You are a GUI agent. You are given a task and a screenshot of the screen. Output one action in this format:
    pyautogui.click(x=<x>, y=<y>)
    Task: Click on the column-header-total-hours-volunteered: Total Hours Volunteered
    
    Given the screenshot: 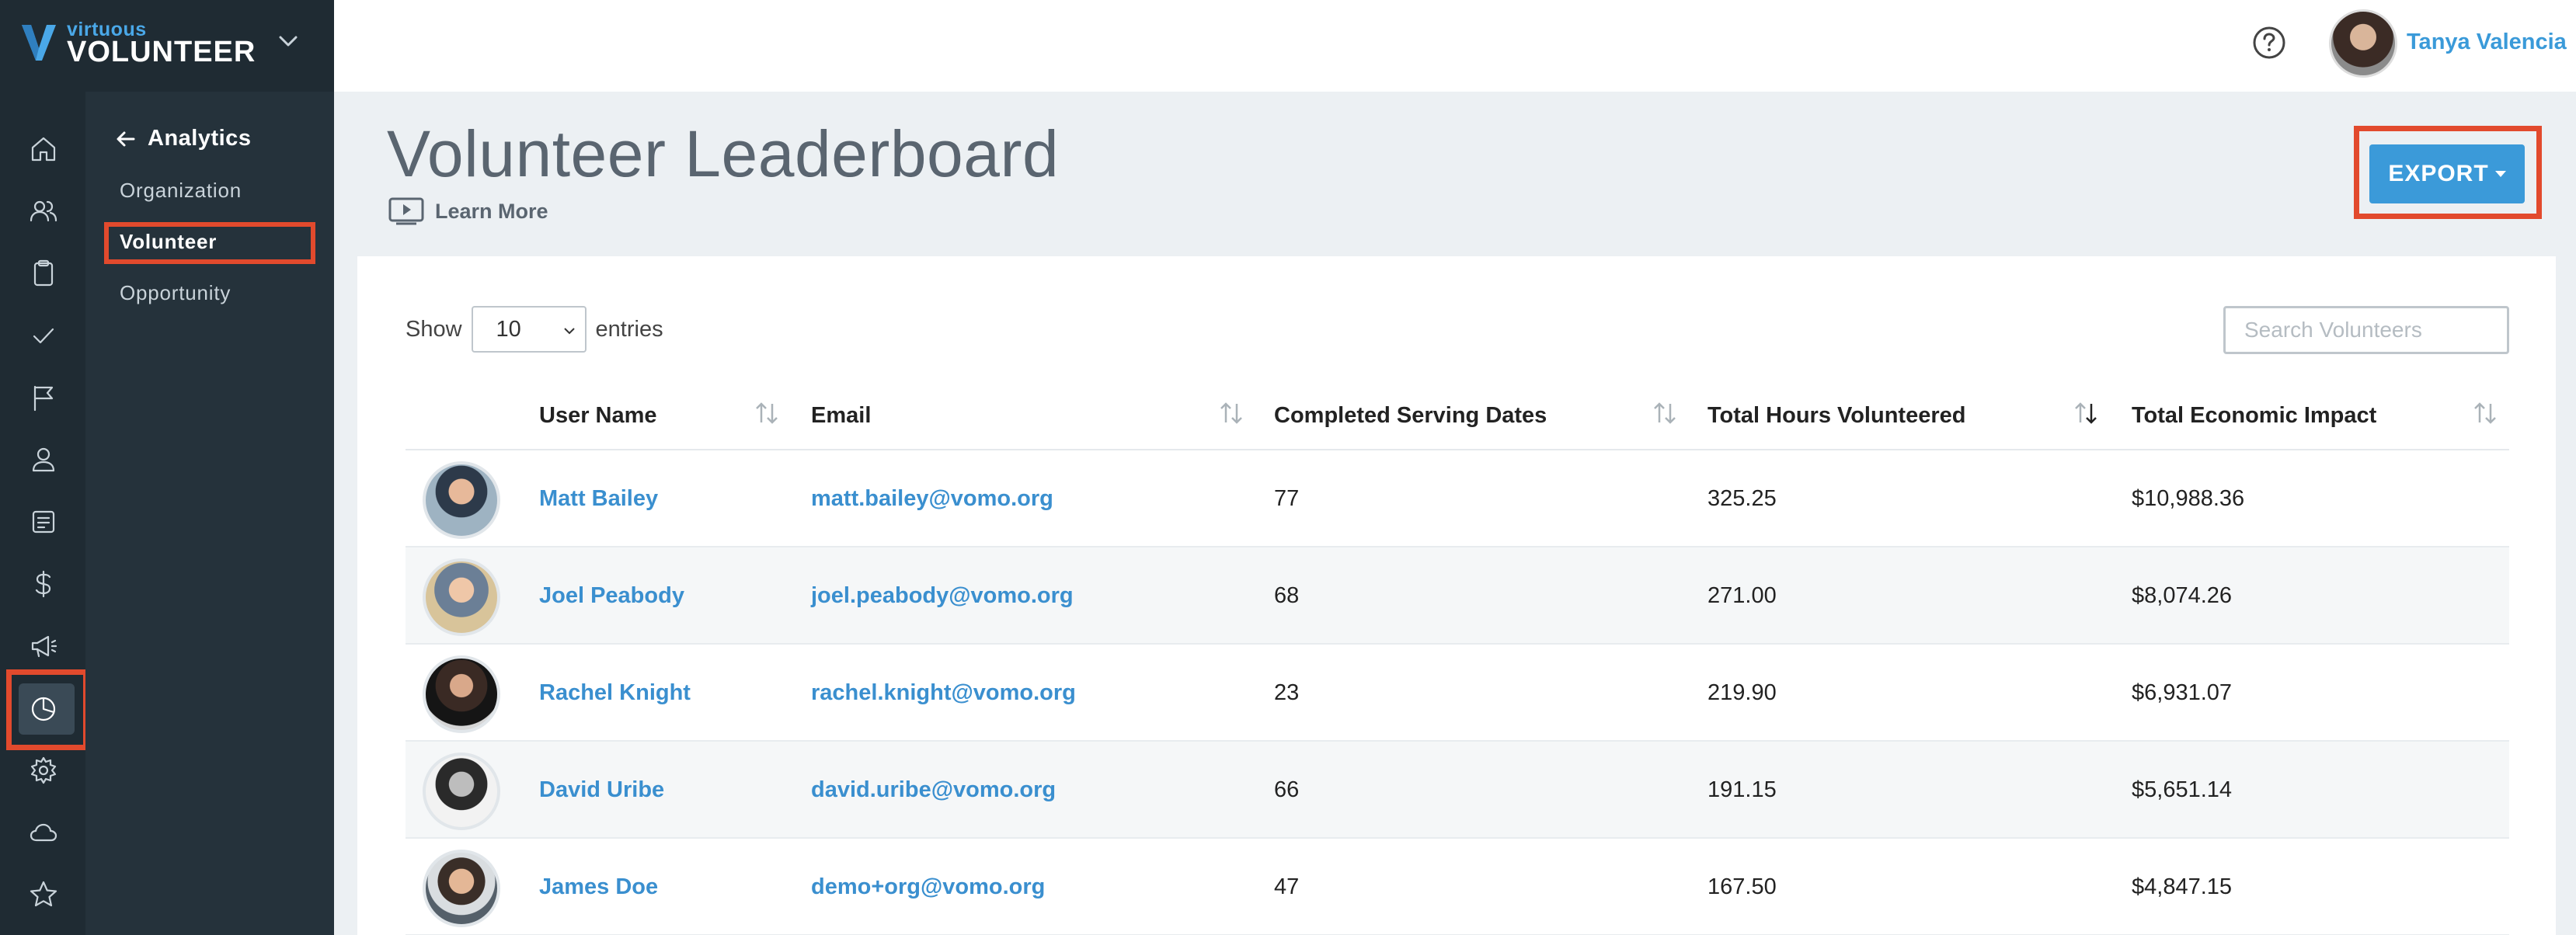 What is the action you would take?
    pyautogui.click(x=1836, y=415)
    